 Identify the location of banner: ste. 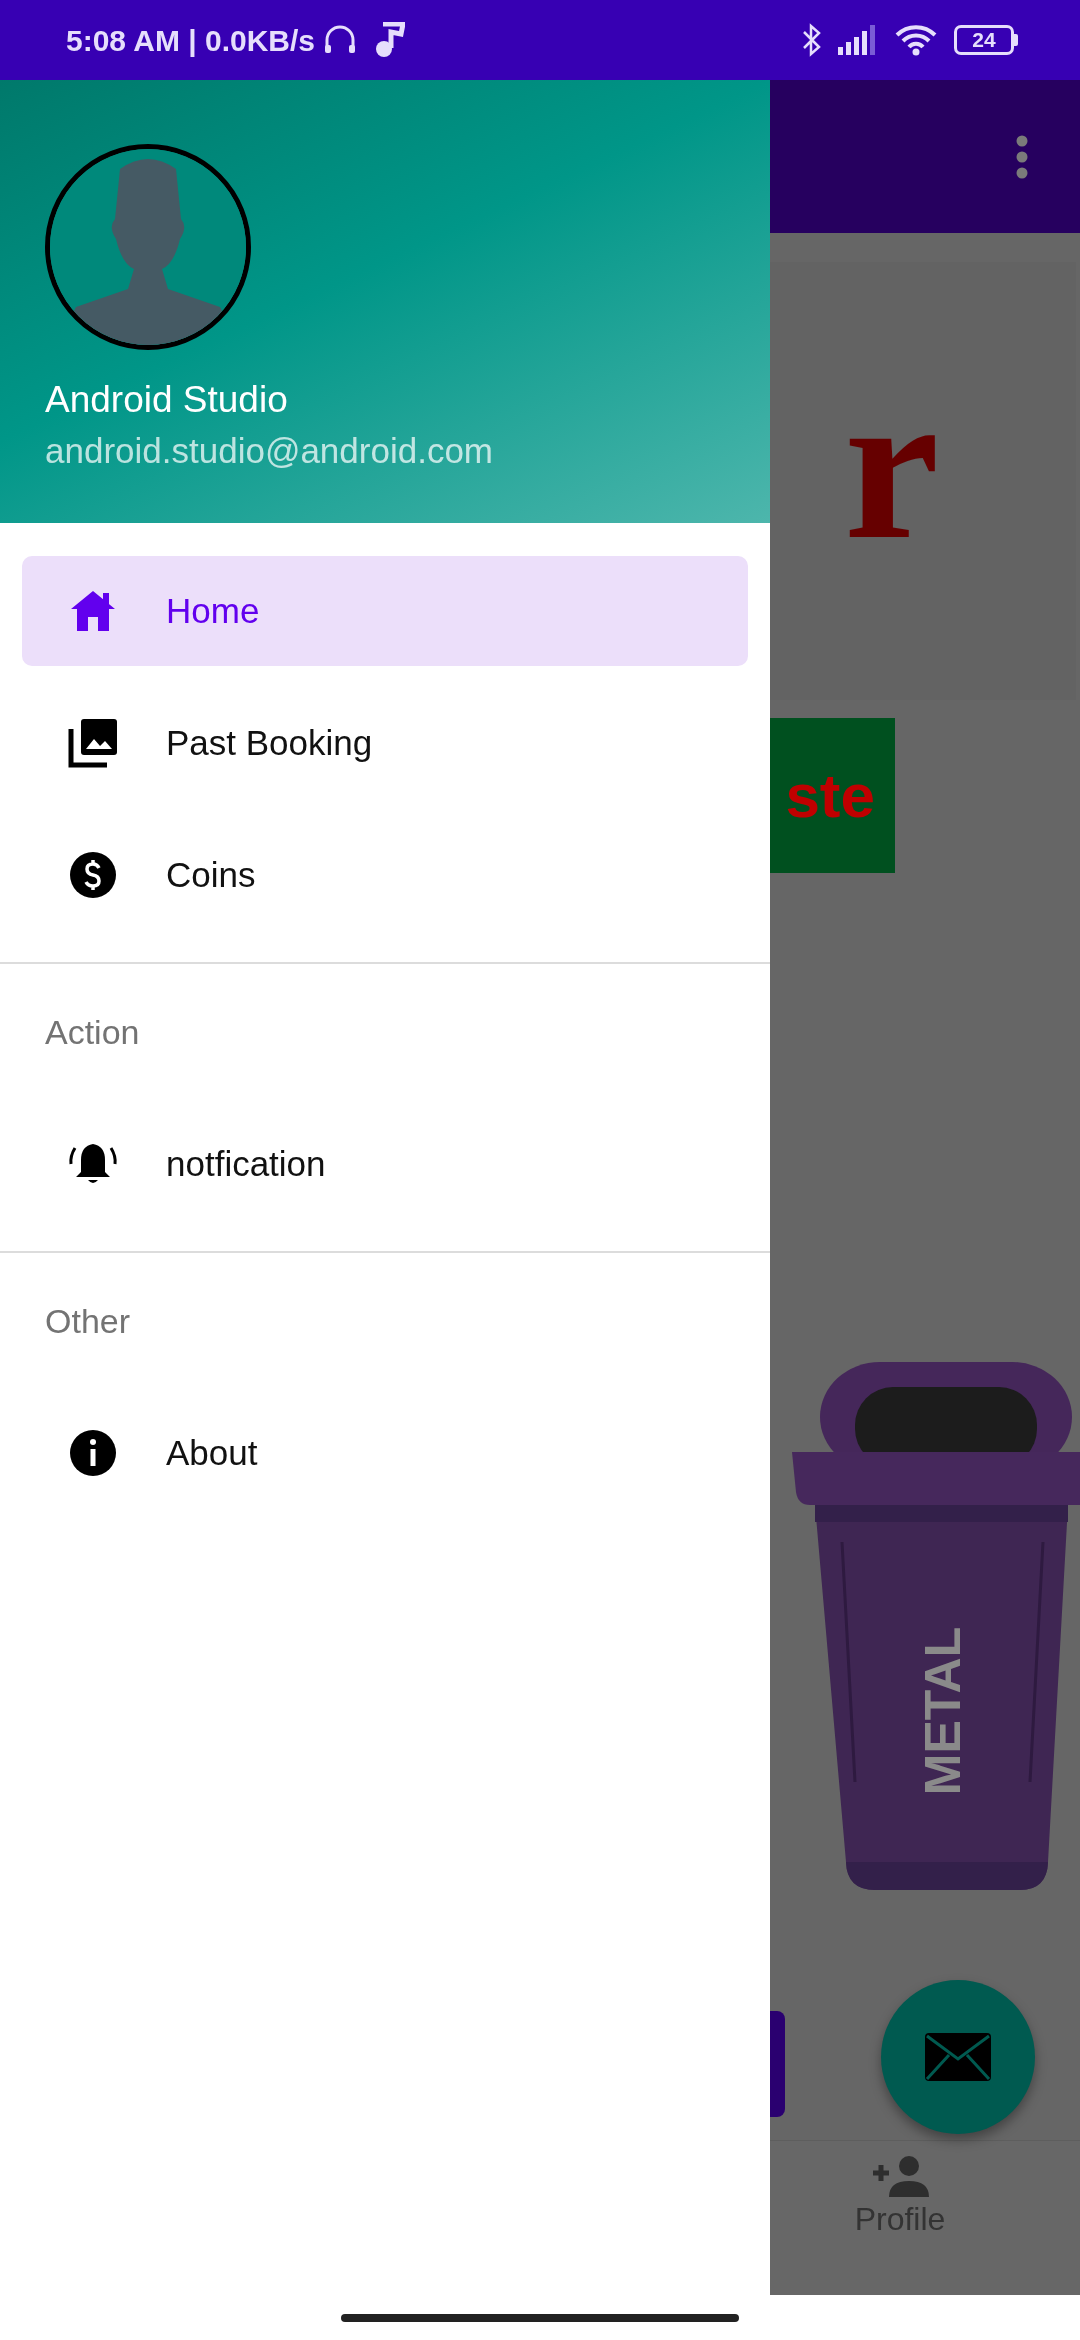
(832, 795).